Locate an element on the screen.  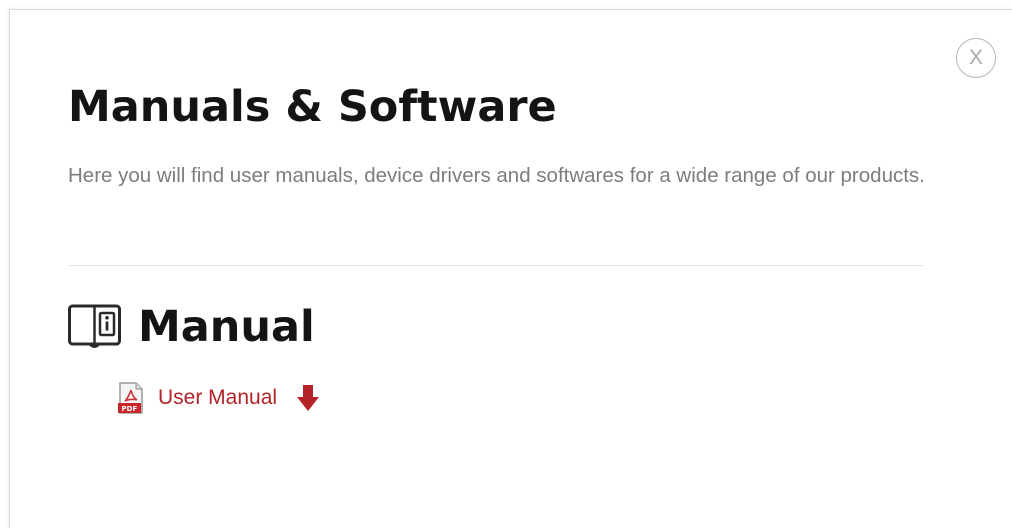
book-info-icon is located at coordinates (94, 326).